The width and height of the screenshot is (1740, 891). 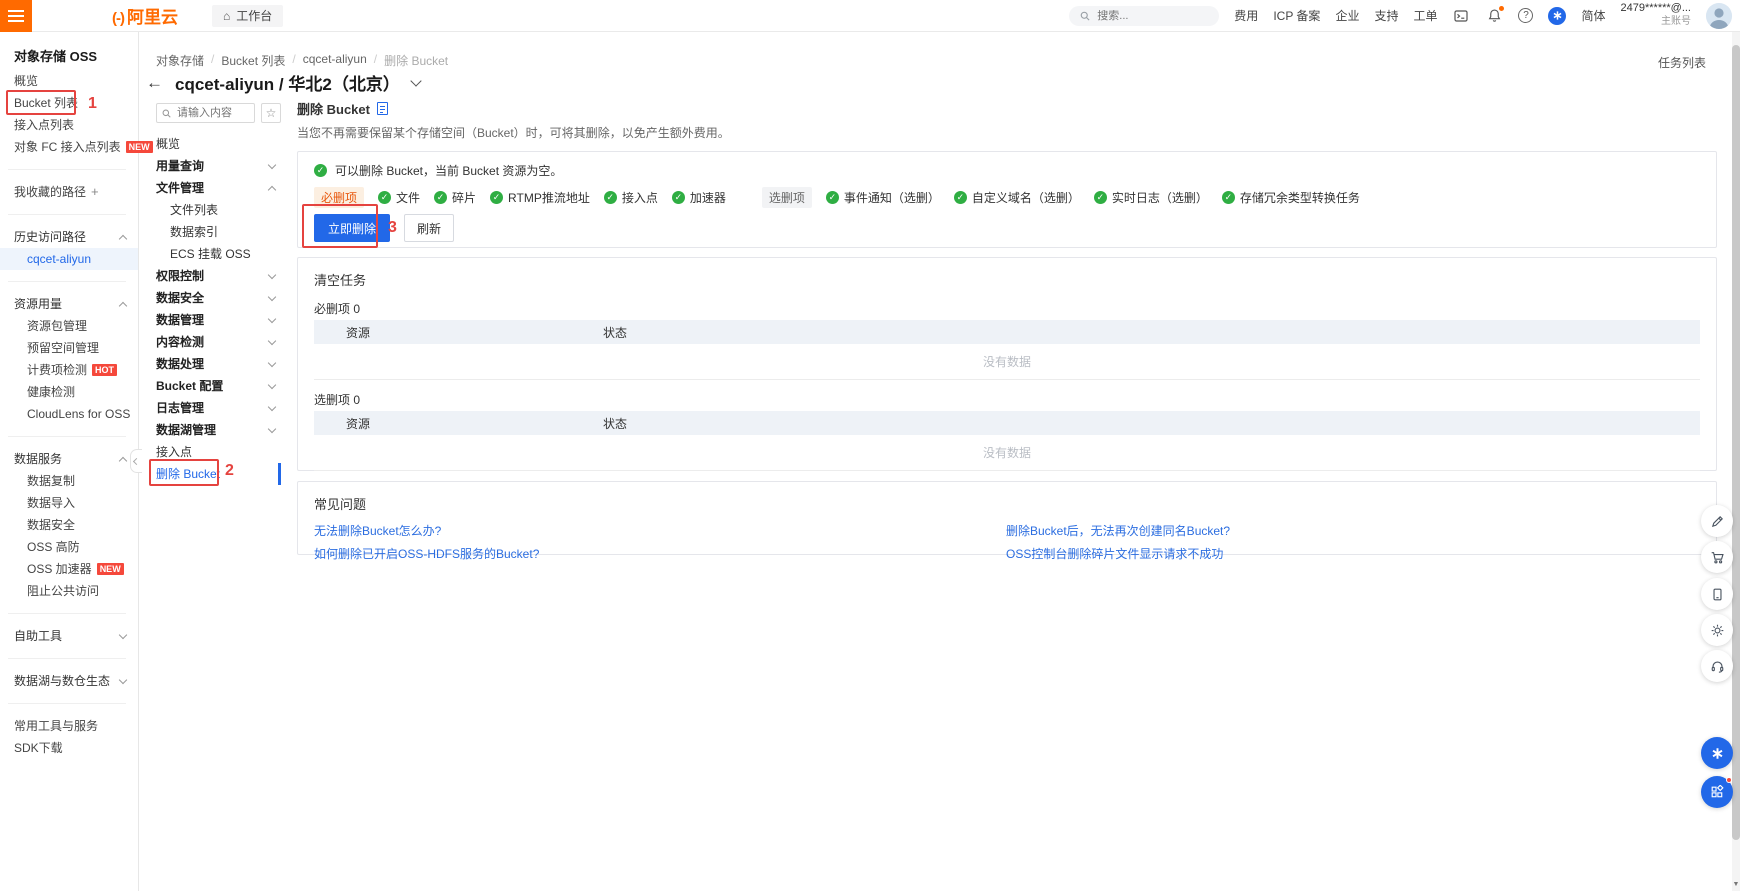 I want to click on sidebar-item: 对象 FC 接入点列表 NEW, so click(x=76, y=147).